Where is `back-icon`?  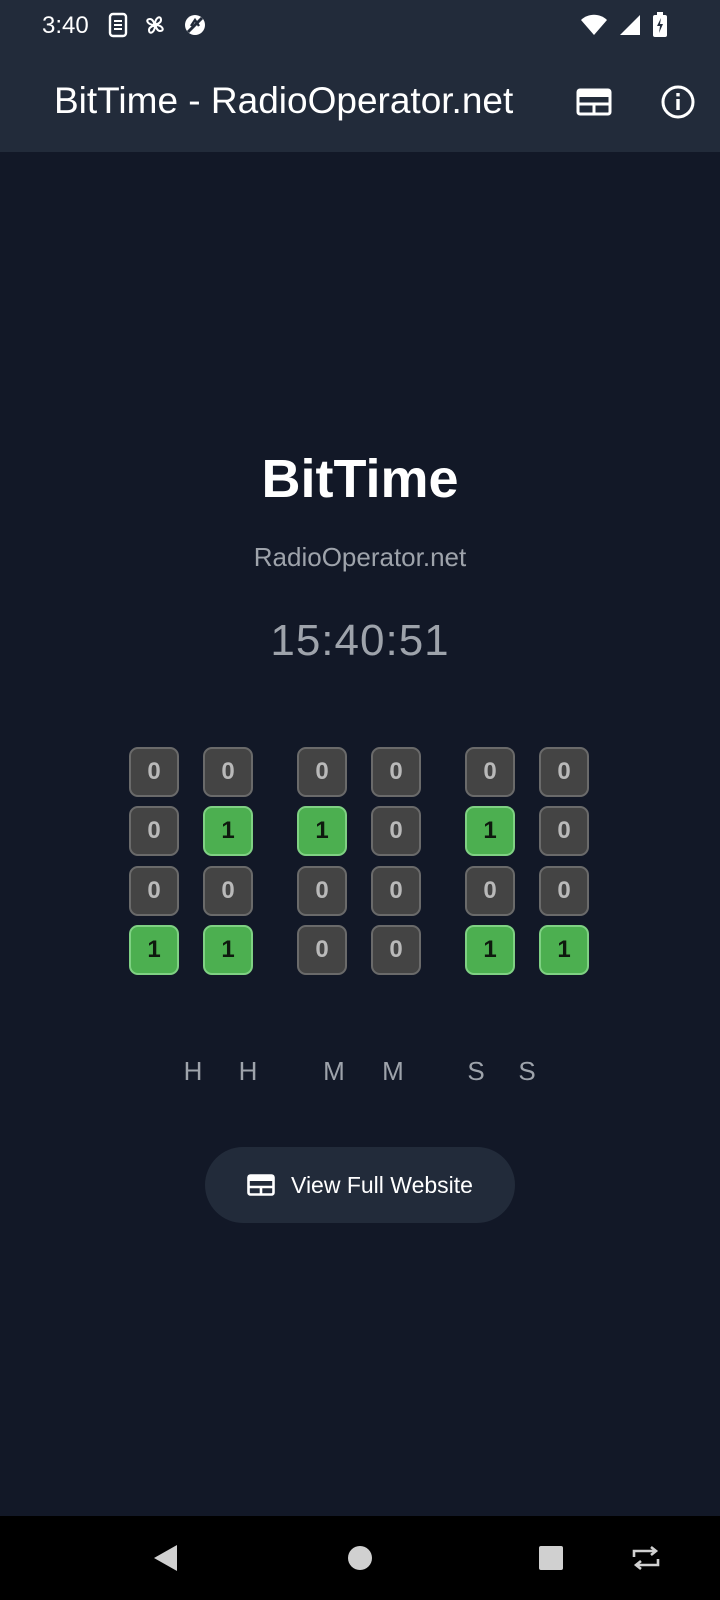 back-icon is located at coordinates (165, 1558).